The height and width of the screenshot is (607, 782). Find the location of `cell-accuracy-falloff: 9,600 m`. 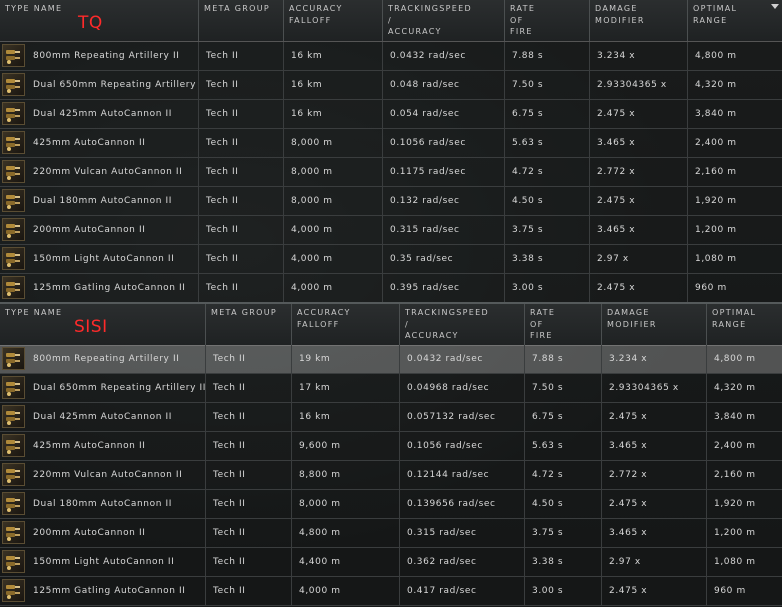

cell-accuracy-falloff: 9,600 m is located at coordinates (346, 446).